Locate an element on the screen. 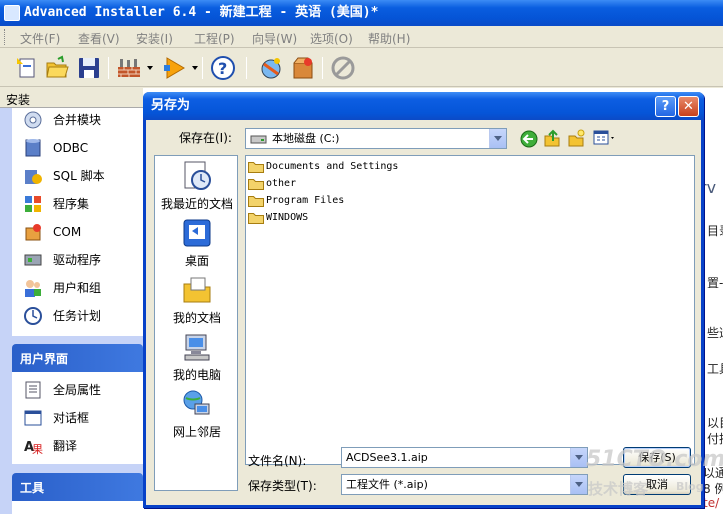 This screenshot has height=514, width=723. new-project-icon is located at coordinates (27, 68).